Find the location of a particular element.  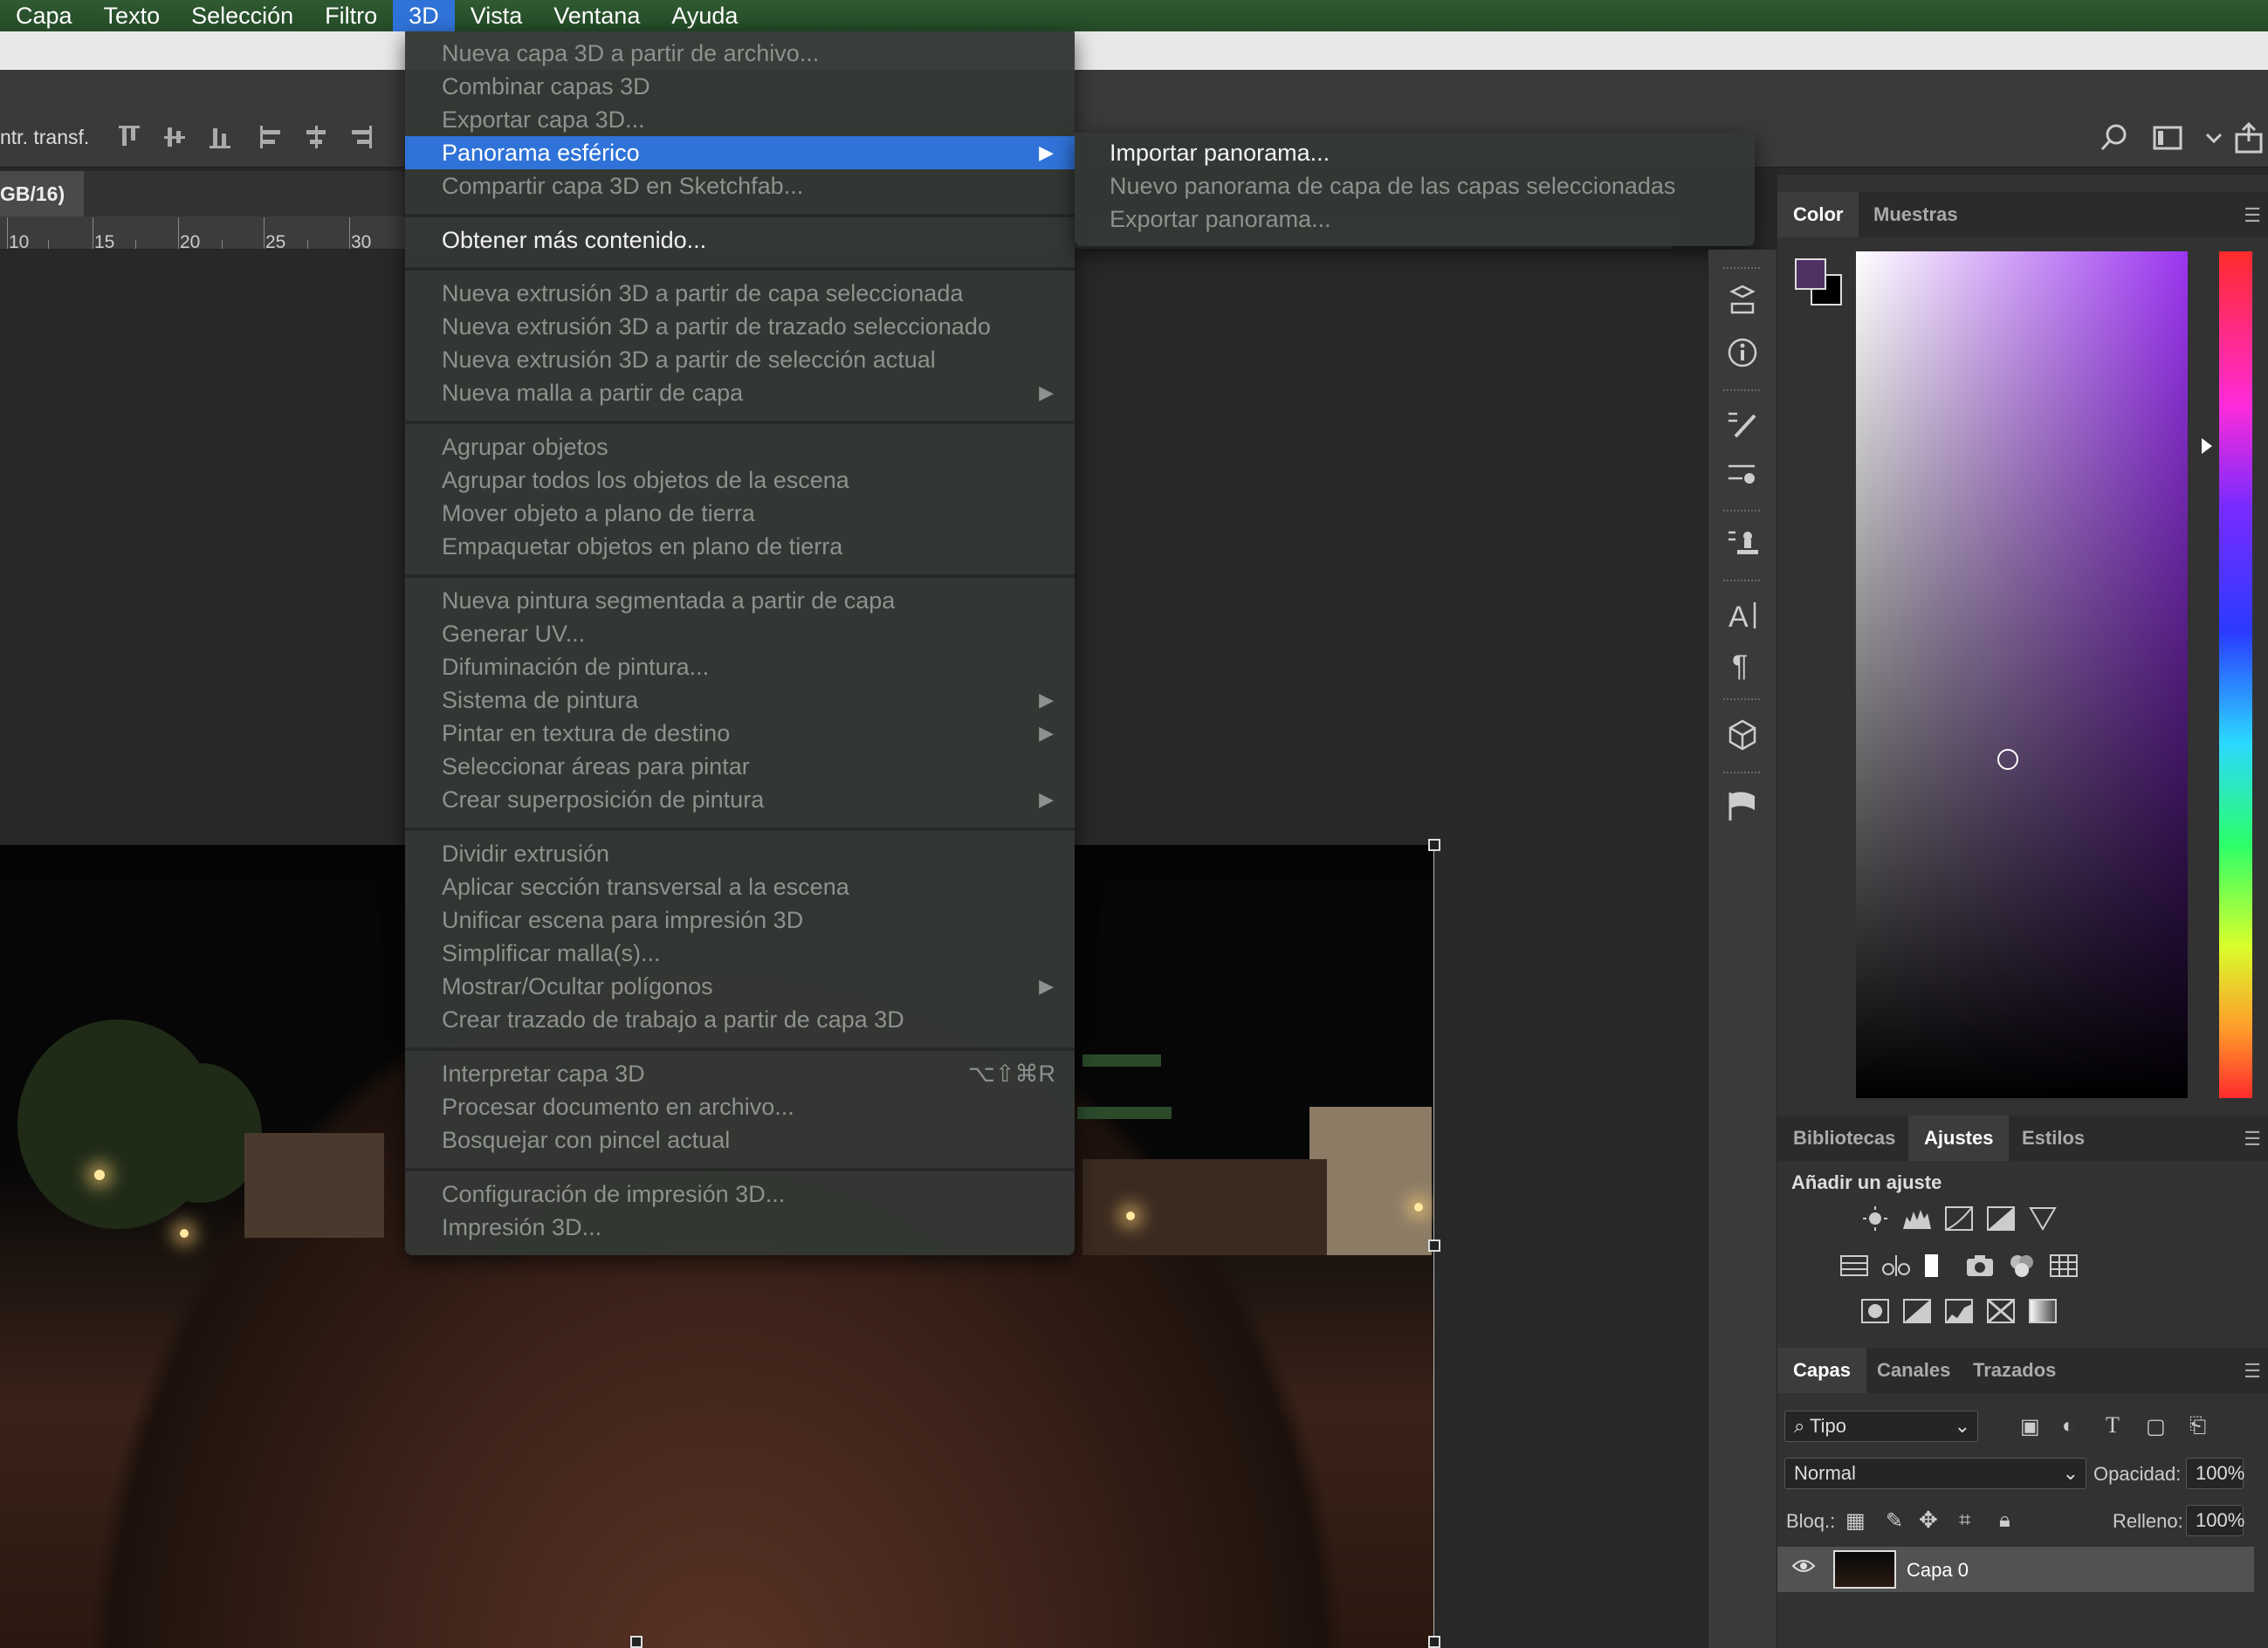

workspace-icon is located at coordinates (2168, 137).